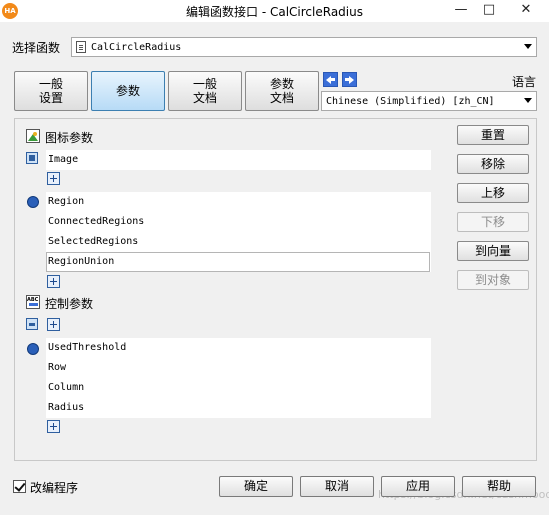 The image size is (549, 515). What do you see at coordinates (461, 11) in the screenshot?
I see `minimize-button: —` at bounding box center [461, 11].